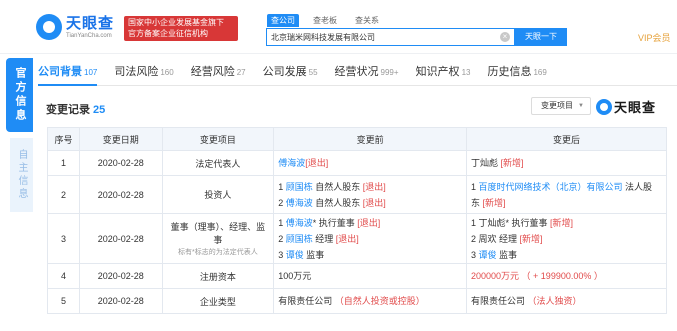 This screenshot has width=677, height=331. Describe the element at coordinates (654, 37) in the screenshot. I see `vip-link: VIP会员` at that location.